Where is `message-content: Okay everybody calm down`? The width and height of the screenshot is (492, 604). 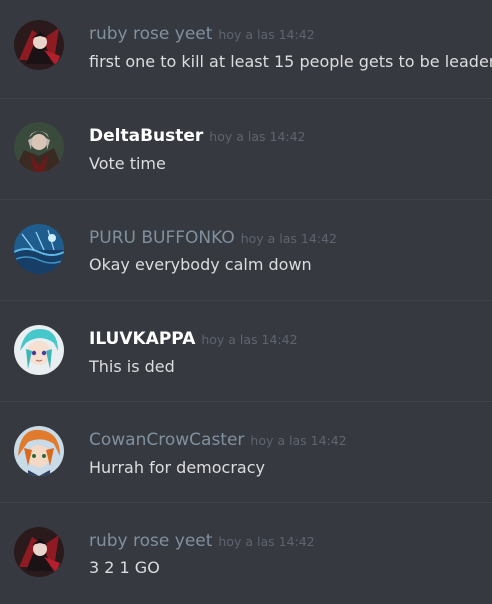
message-content: Okay everybody calm down is located at coordinates (200, 264).